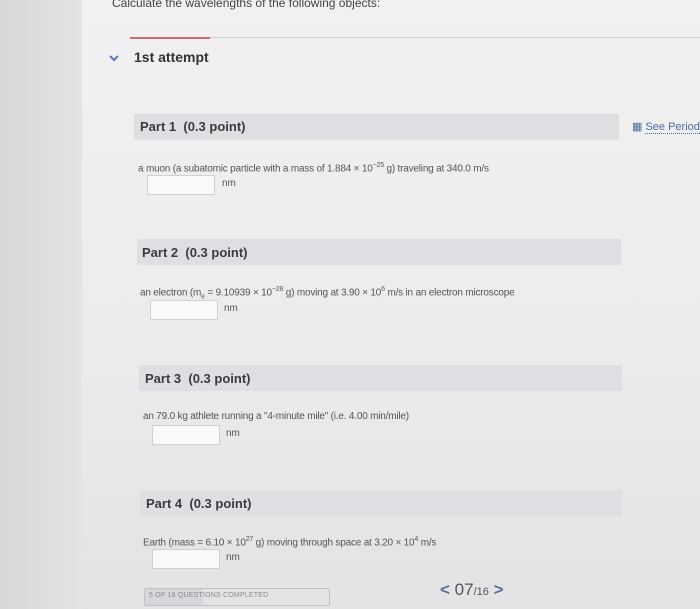 The height and width of the screenshot is (609, 700). I want to click on part-3-unit: nm, so click(233, 433).